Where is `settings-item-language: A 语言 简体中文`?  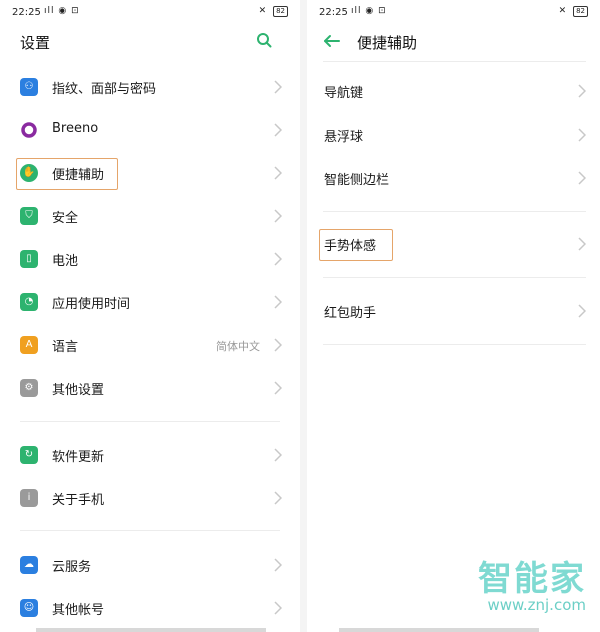
settings-item-language: A 语言 简体中文 is located at coordinates (150, 345).